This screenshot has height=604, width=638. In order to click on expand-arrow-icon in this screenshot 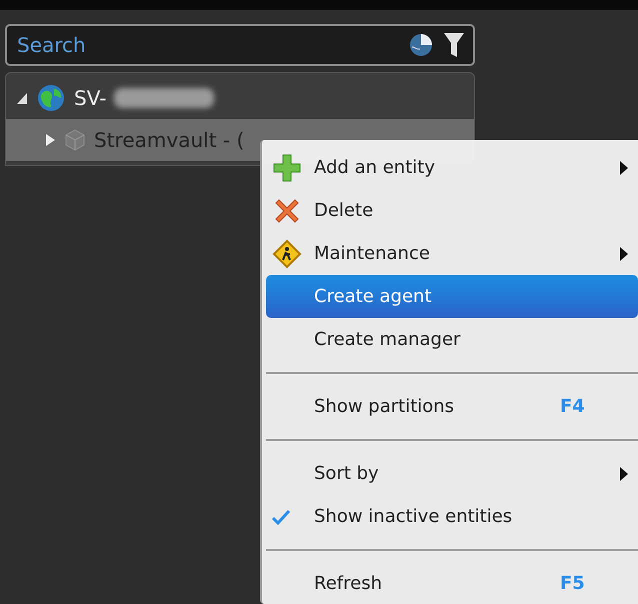, I will do `click(50, 140)`.